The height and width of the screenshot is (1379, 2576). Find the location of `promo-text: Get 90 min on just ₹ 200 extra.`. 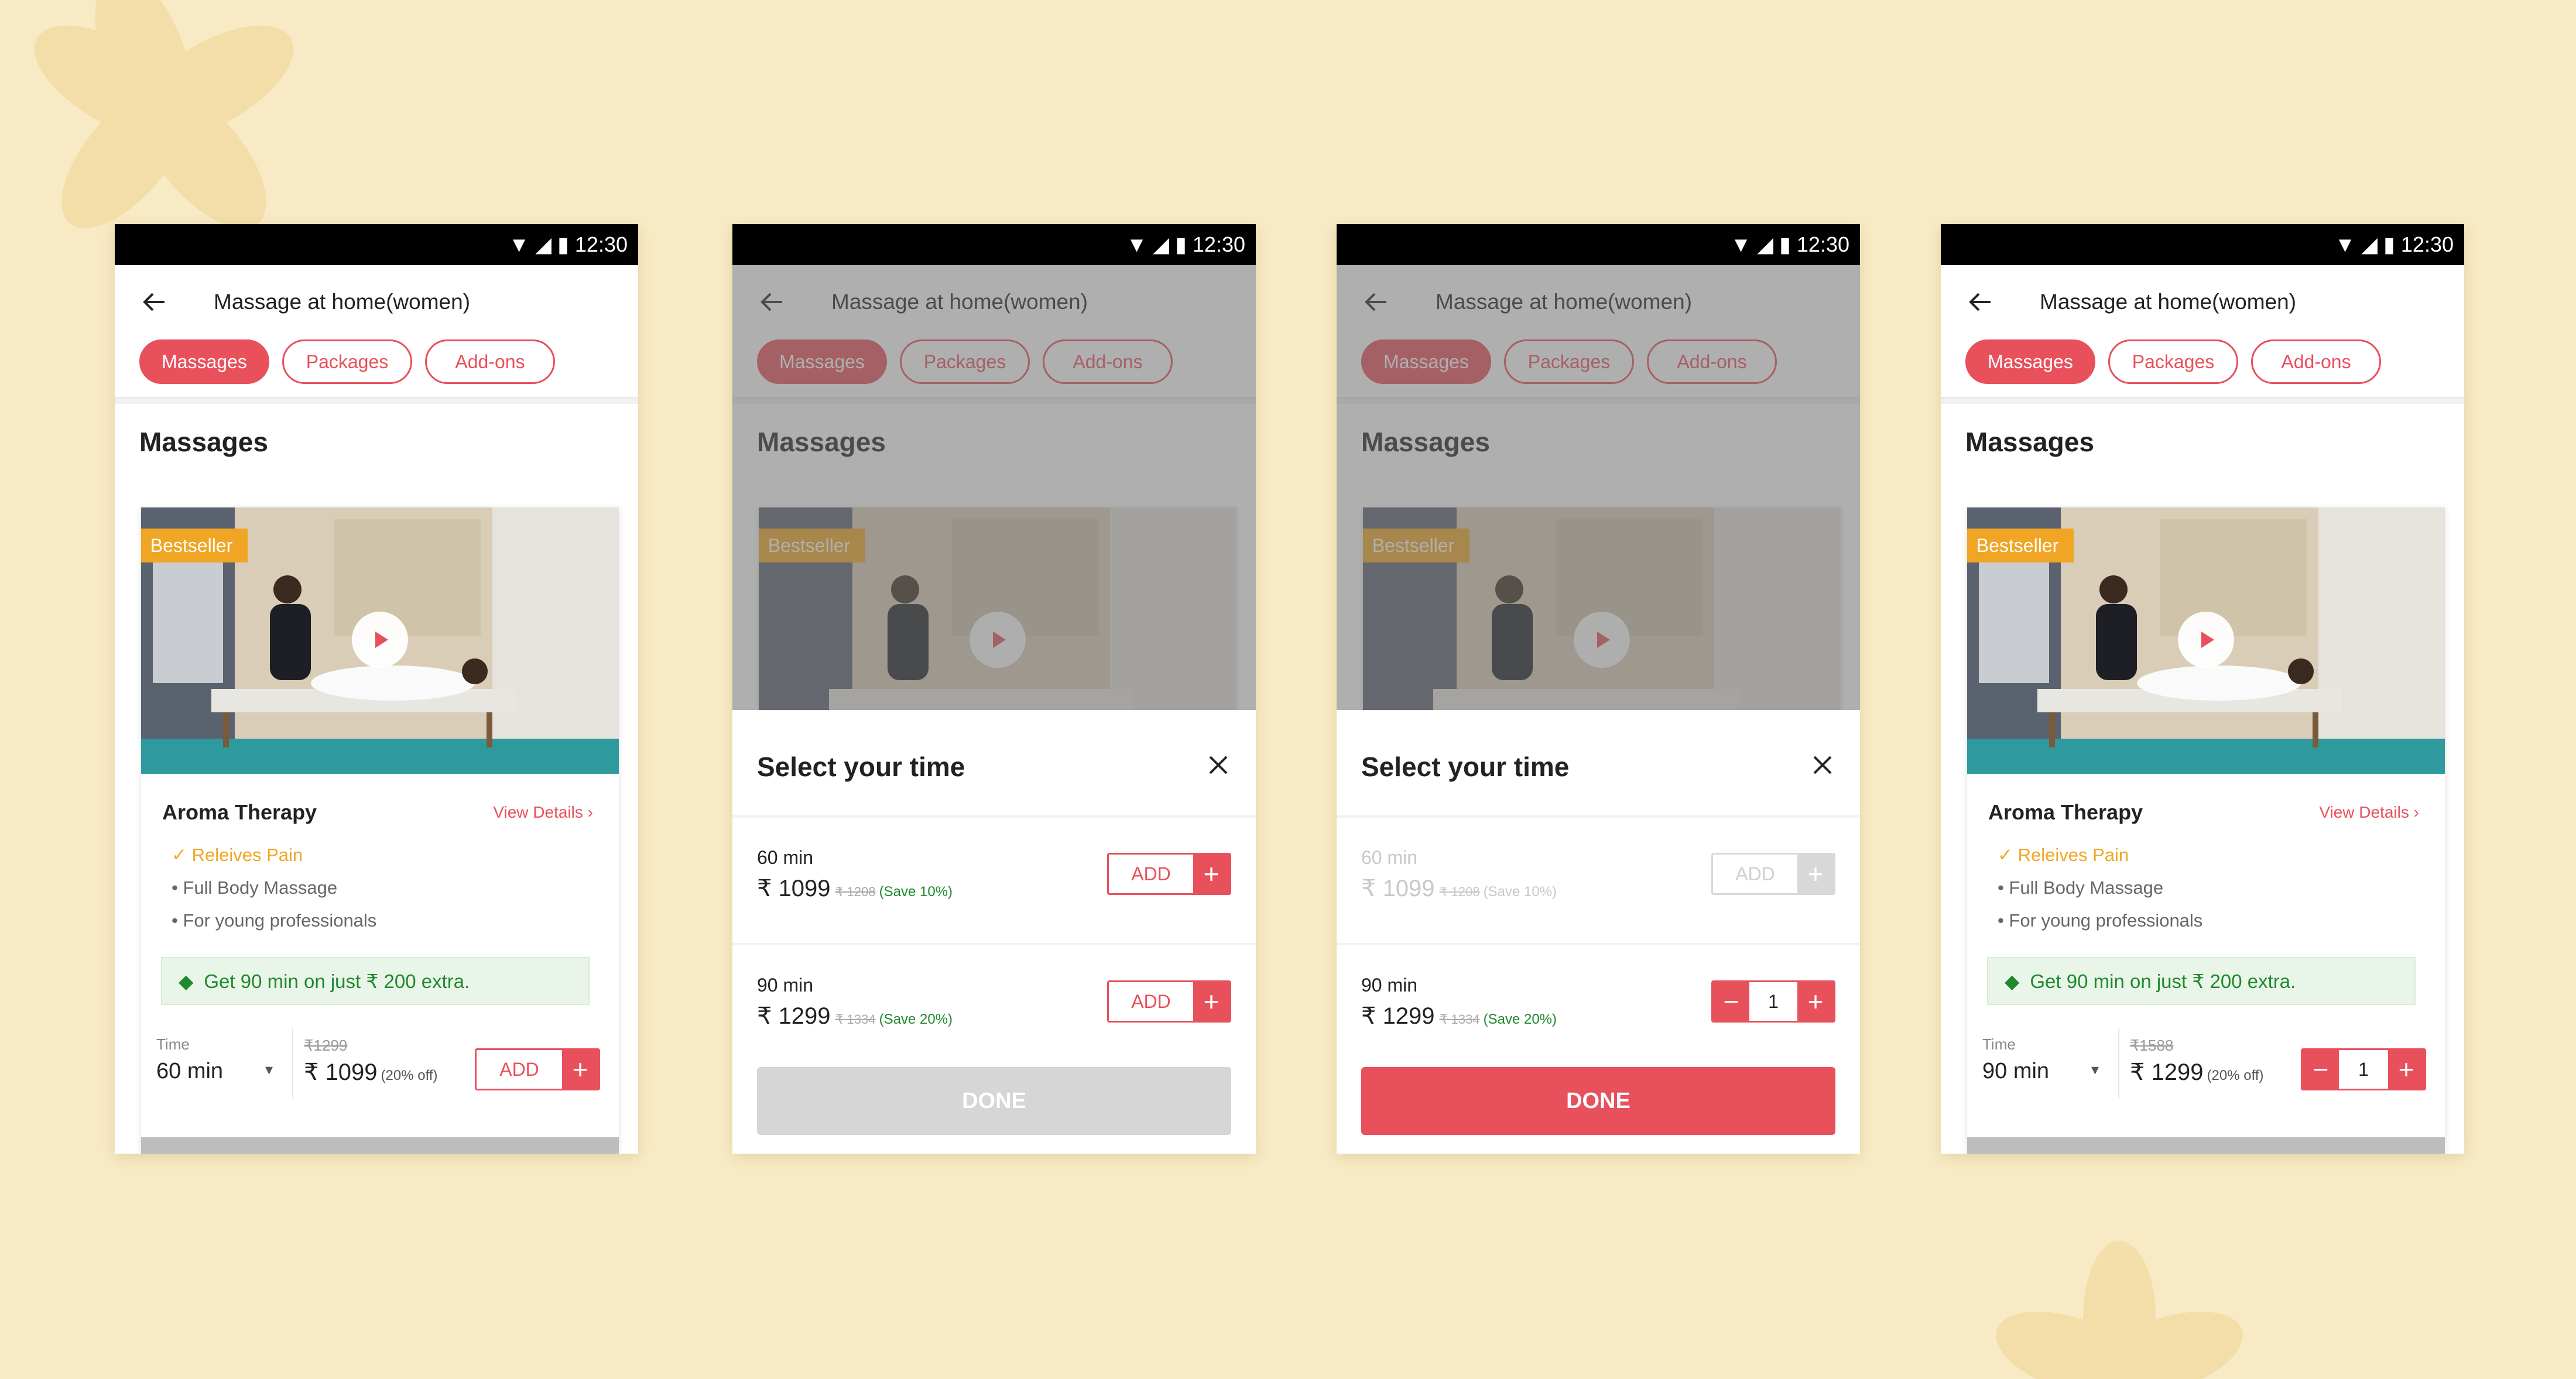

promo-text: Get 90 min on just ₹ 200 extra. is located at coordinates (2163, 981).